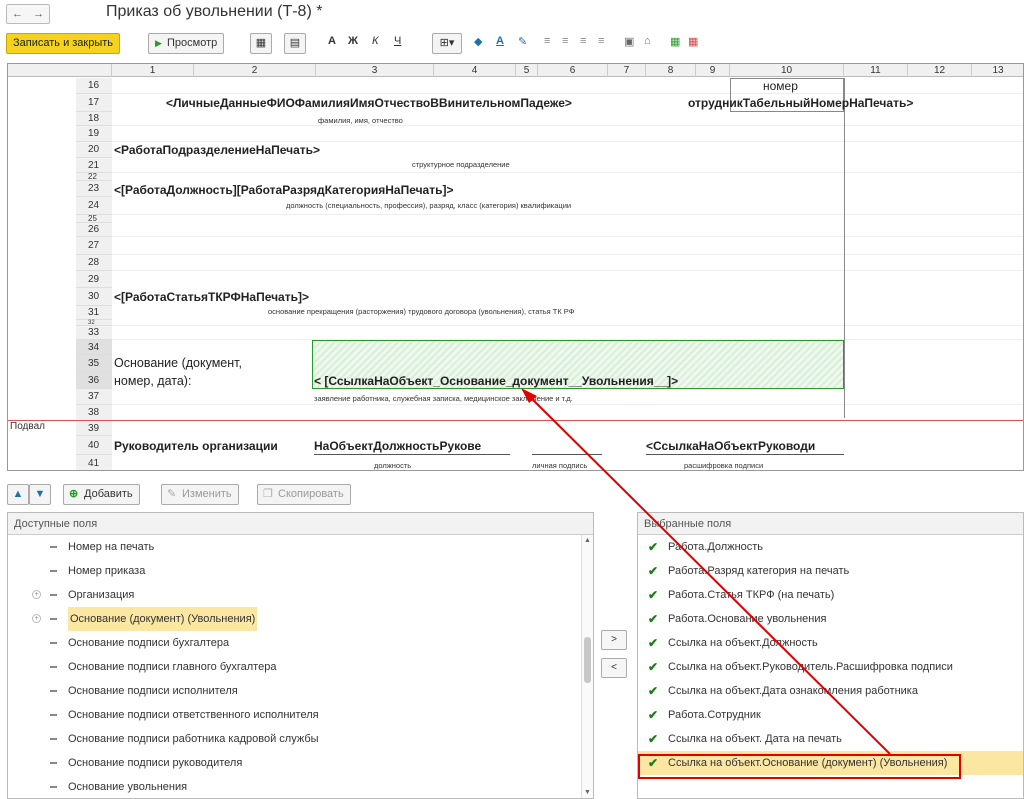 The image size is (1024, 799). I want to click on col-header: 9, so click(713, 70).